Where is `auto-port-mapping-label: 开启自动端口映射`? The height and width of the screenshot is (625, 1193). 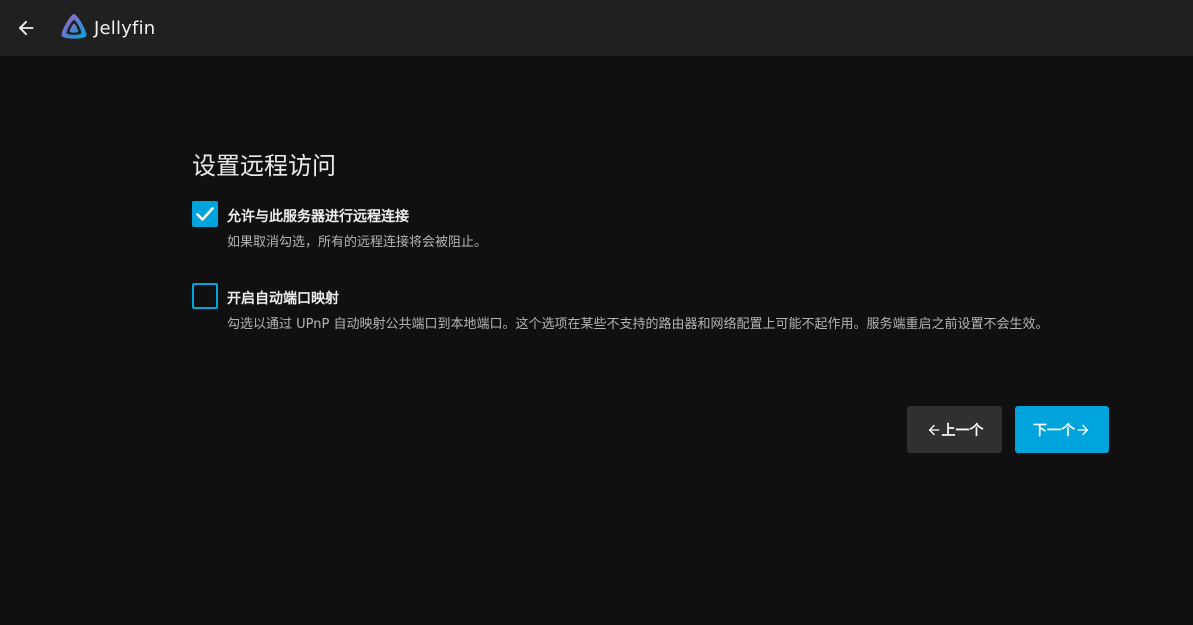 auto-port-mapping-label: 开启自动端口映射 is located at coordinates (283, 298).